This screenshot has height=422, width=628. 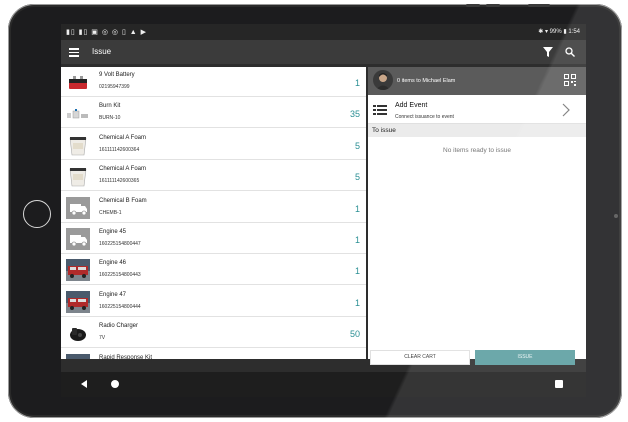 I want to click on item-quantity: 35, so click(x=354, y=114).